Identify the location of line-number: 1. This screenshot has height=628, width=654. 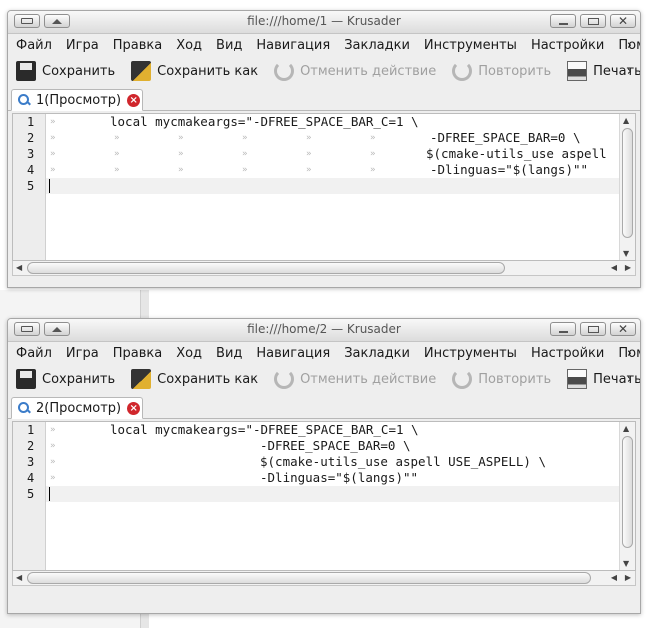
(31, 122).